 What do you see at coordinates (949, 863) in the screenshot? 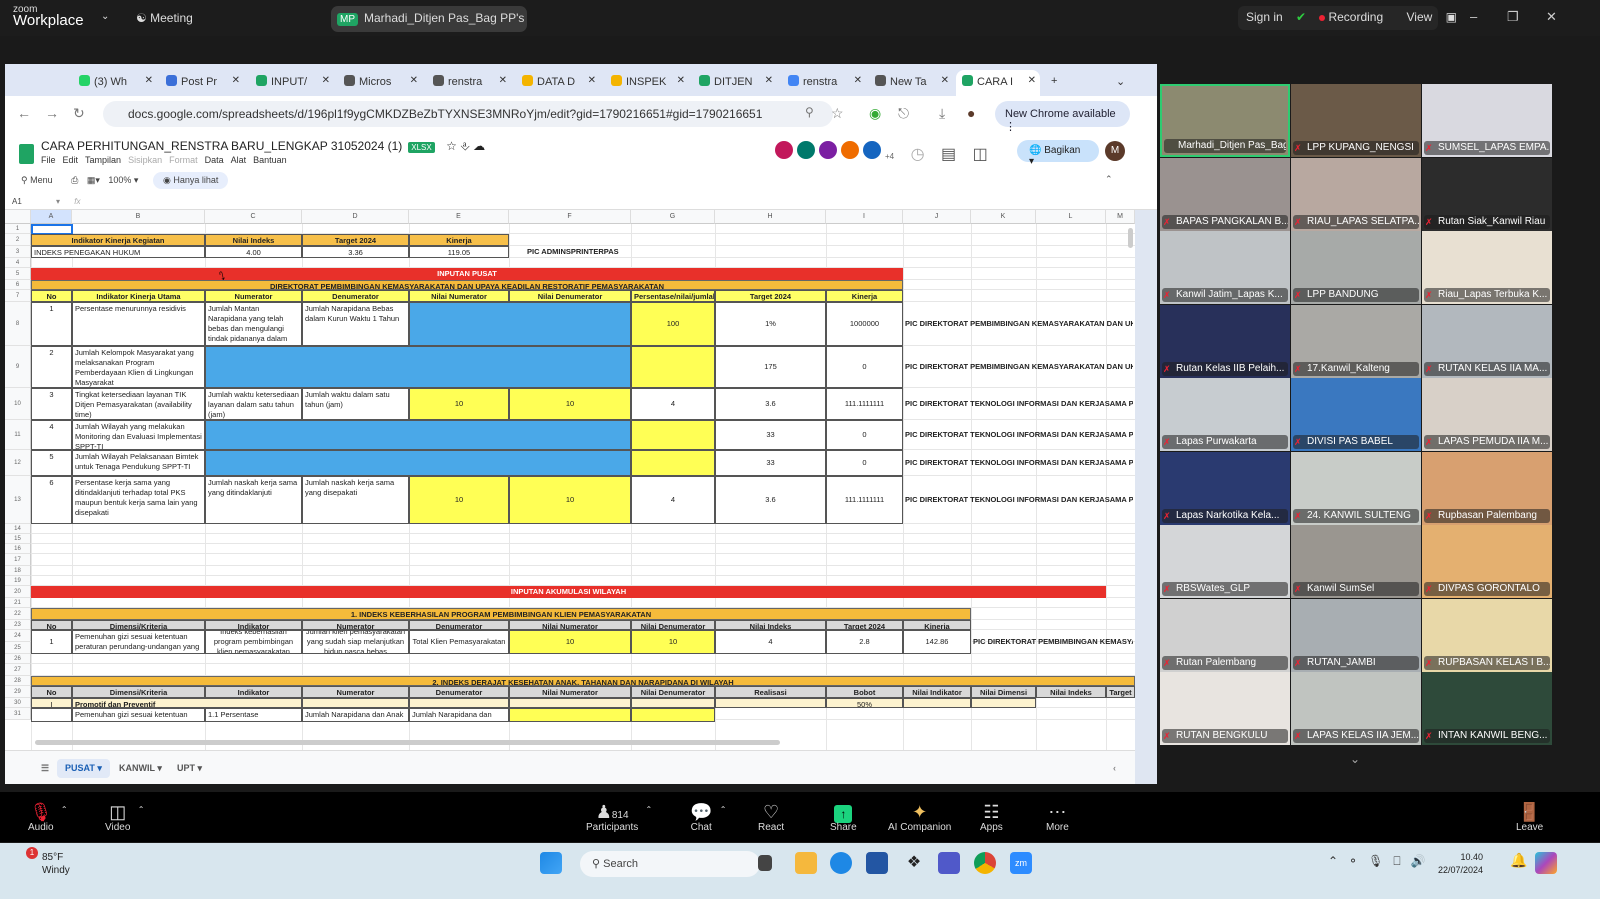
I see `teams-icon` at bounding box center [949, 863].